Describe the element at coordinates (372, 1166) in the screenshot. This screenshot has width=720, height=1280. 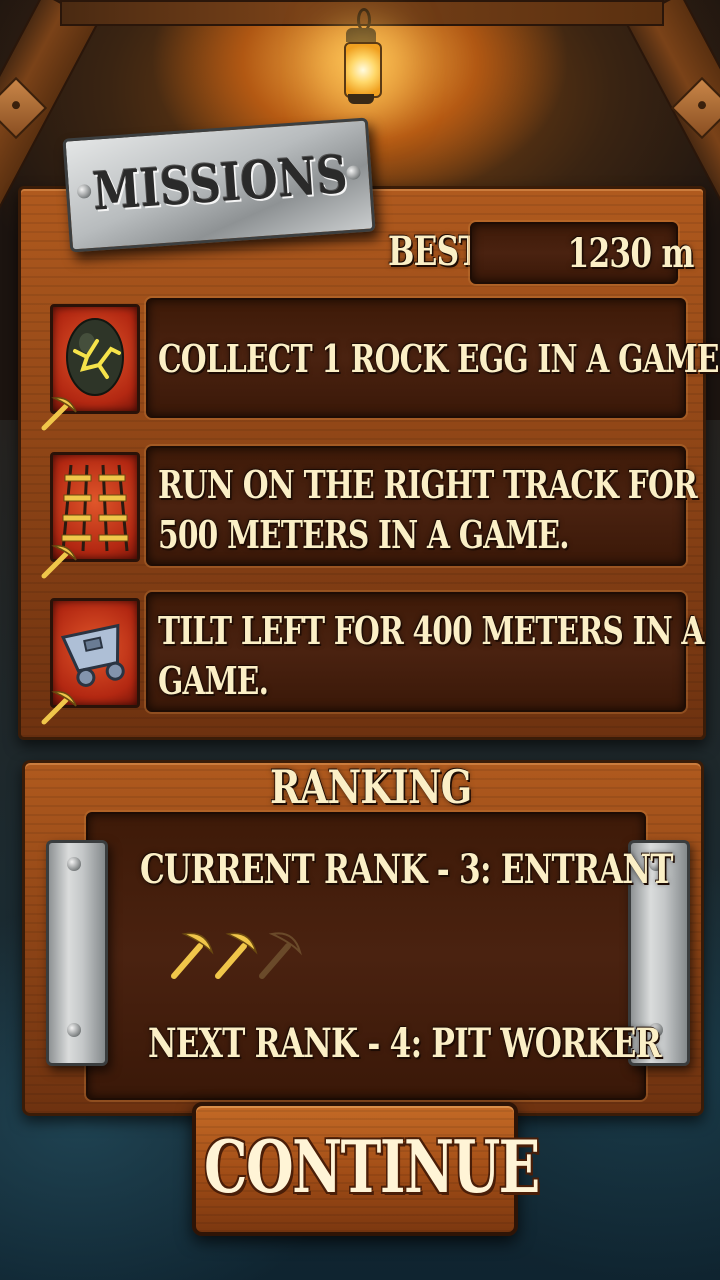
I see `continue-button-label: CONTINUE` at that location.